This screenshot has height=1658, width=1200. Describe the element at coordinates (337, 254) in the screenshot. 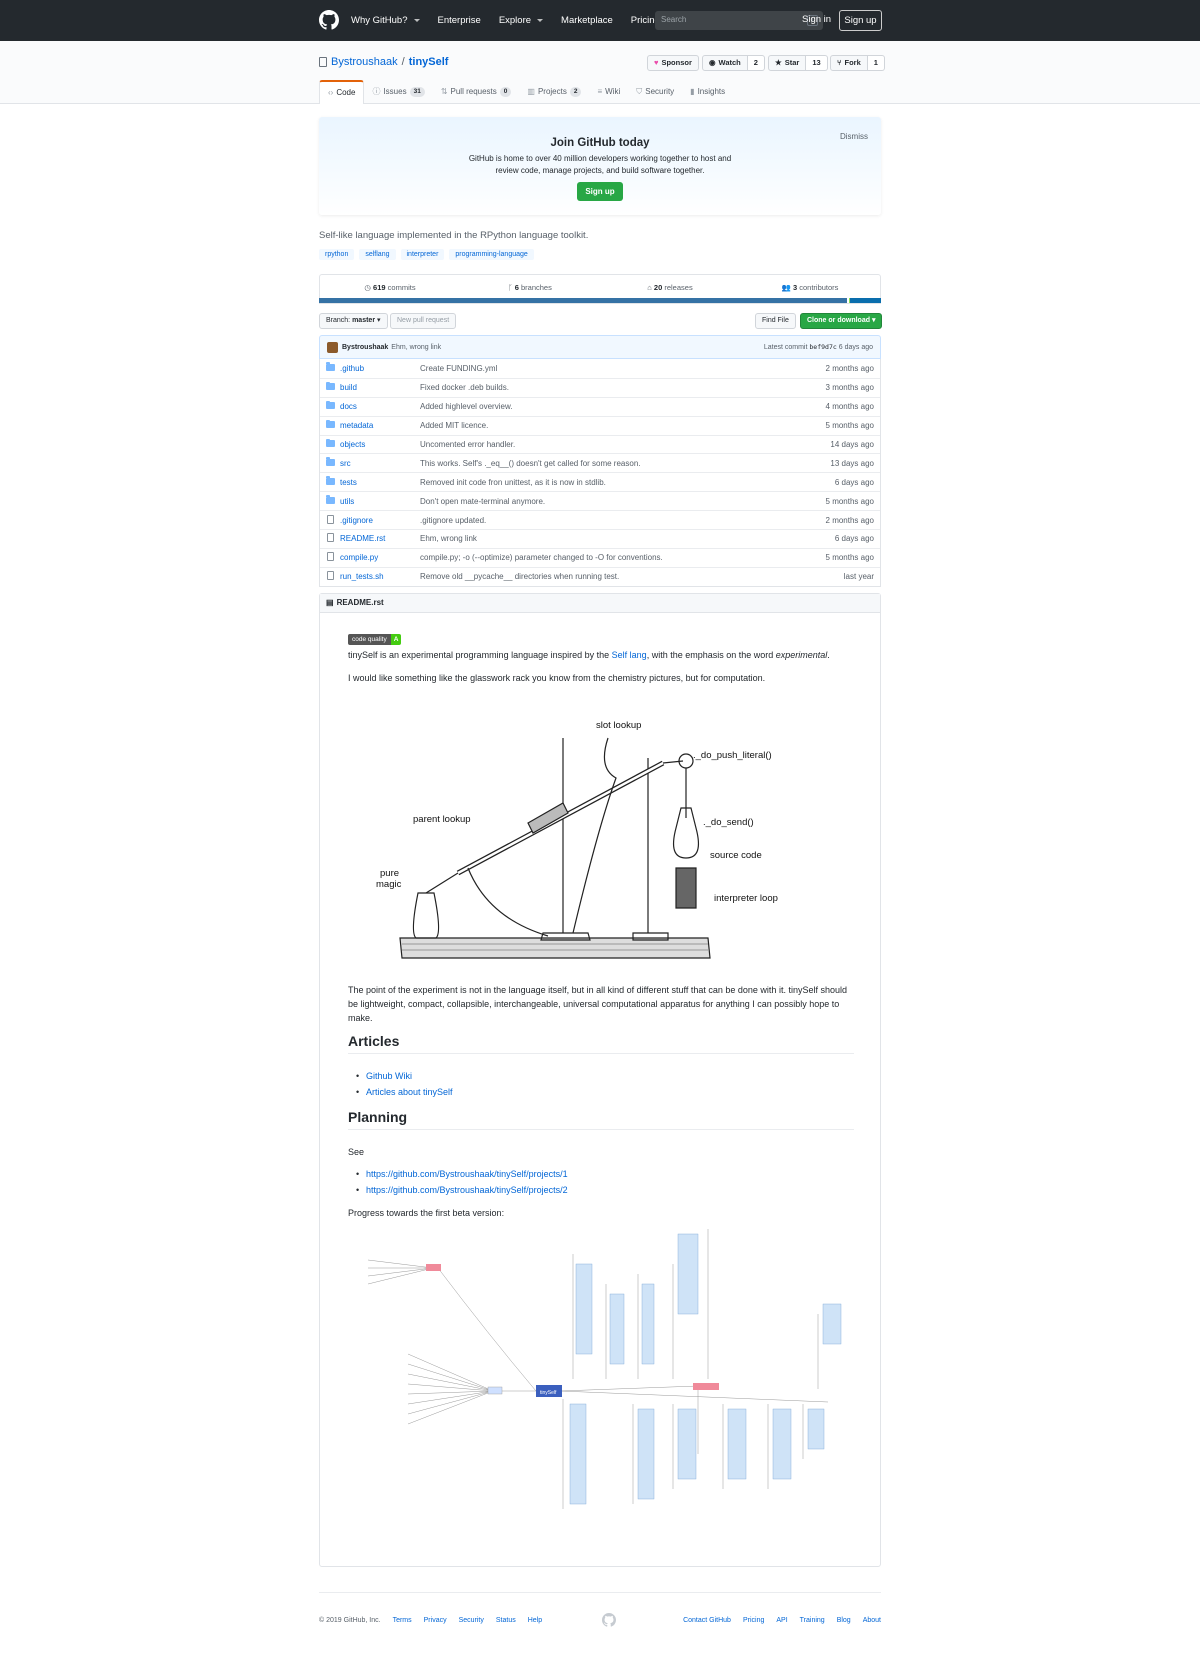

I see `topic-tag: rpython` at that location.